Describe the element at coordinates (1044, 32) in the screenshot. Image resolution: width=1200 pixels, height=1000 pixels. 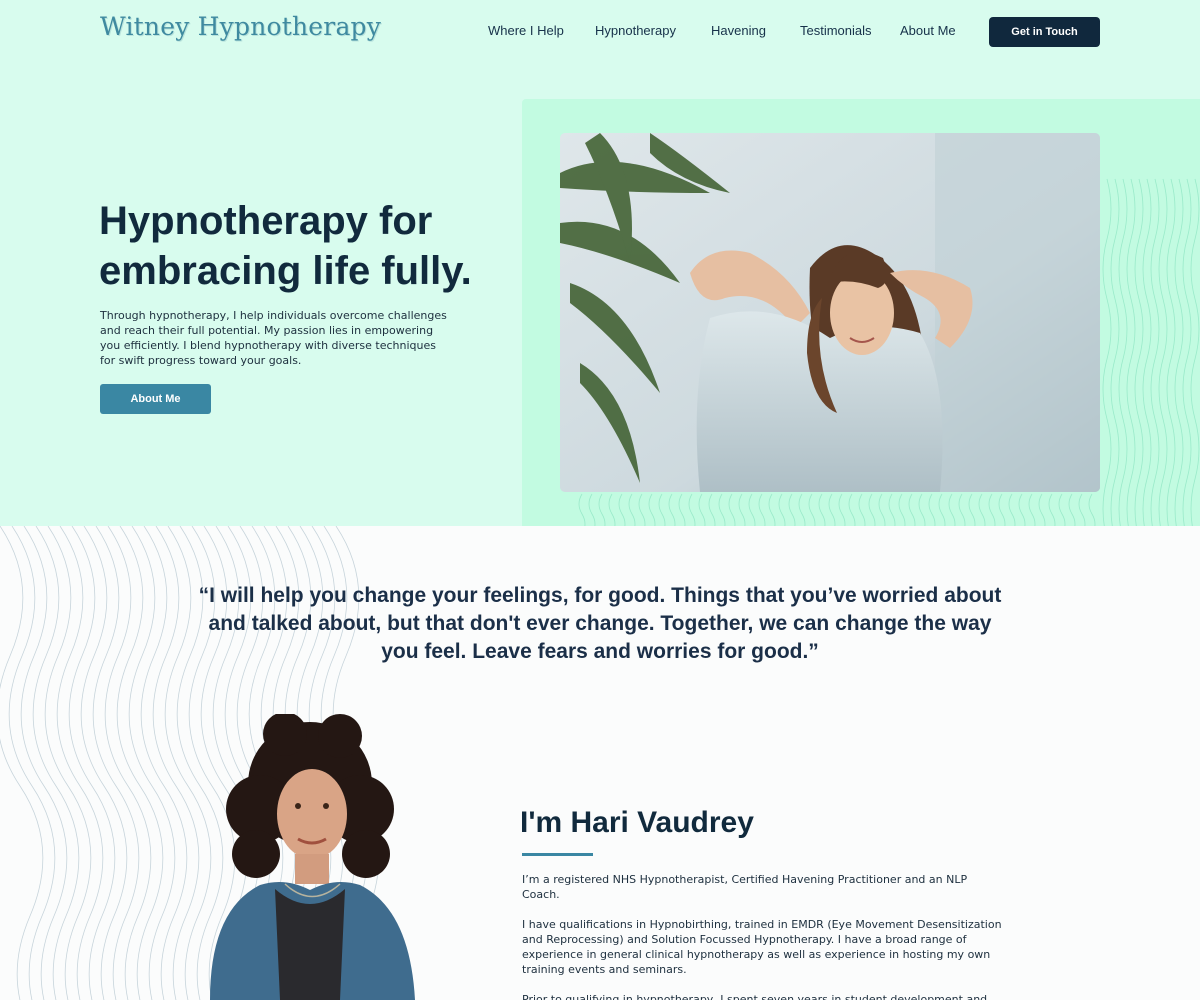
I see `get-in-touch-button: Get in Touch` at that location.